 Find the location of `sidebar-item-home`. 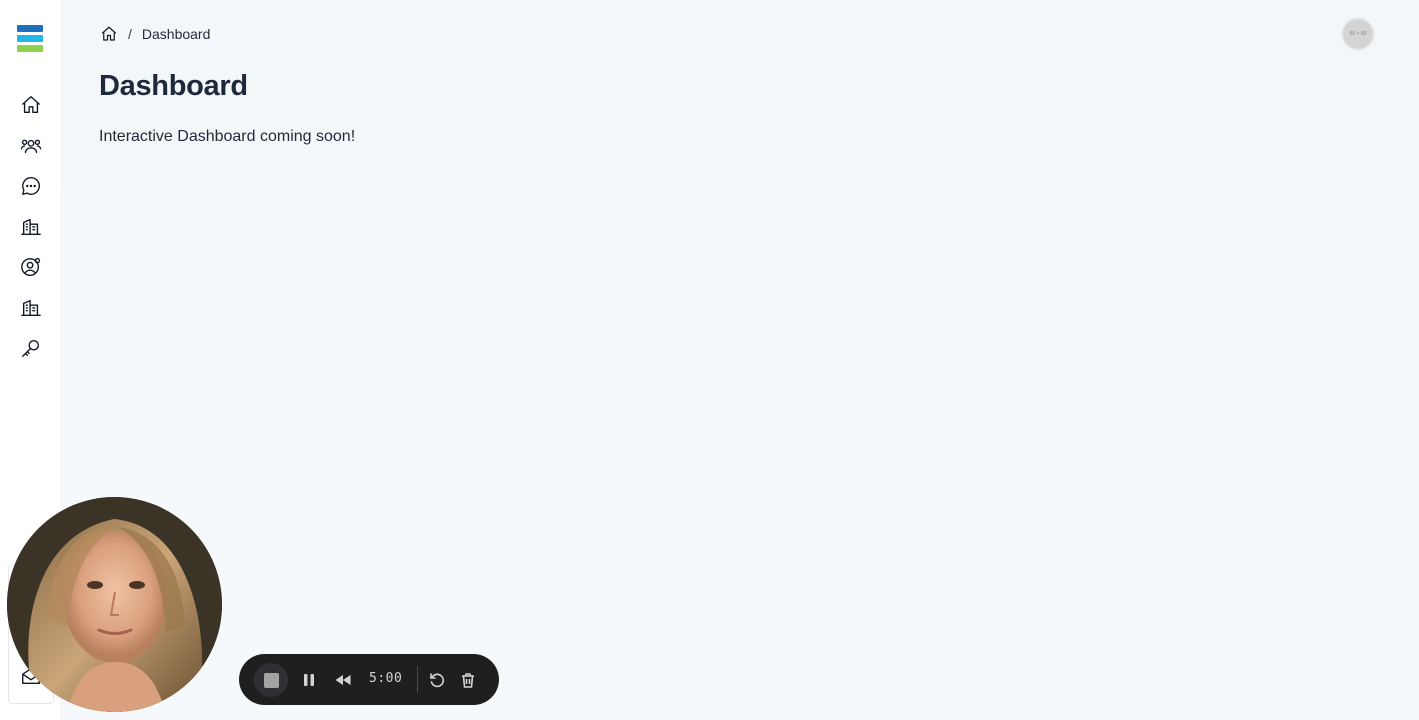

sidebar-item-home is located at coordinates (31, 105).